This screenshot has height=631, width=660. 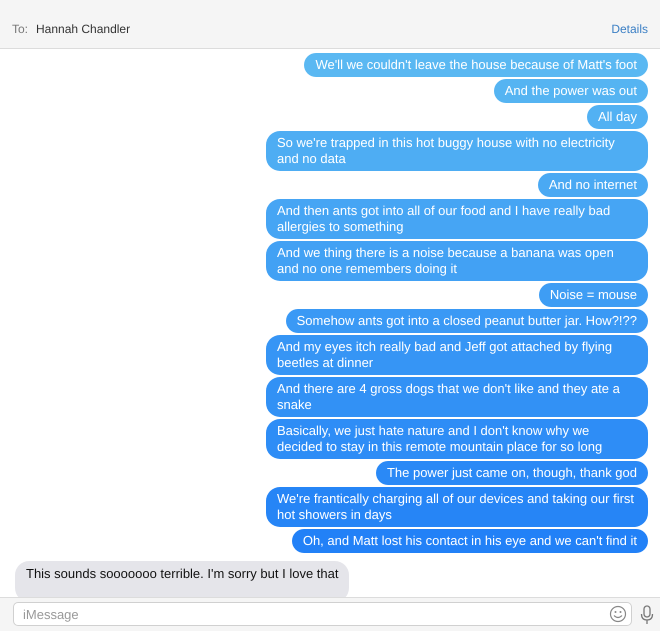 I want to click on microphone-icon, so click(x=647, y=614).